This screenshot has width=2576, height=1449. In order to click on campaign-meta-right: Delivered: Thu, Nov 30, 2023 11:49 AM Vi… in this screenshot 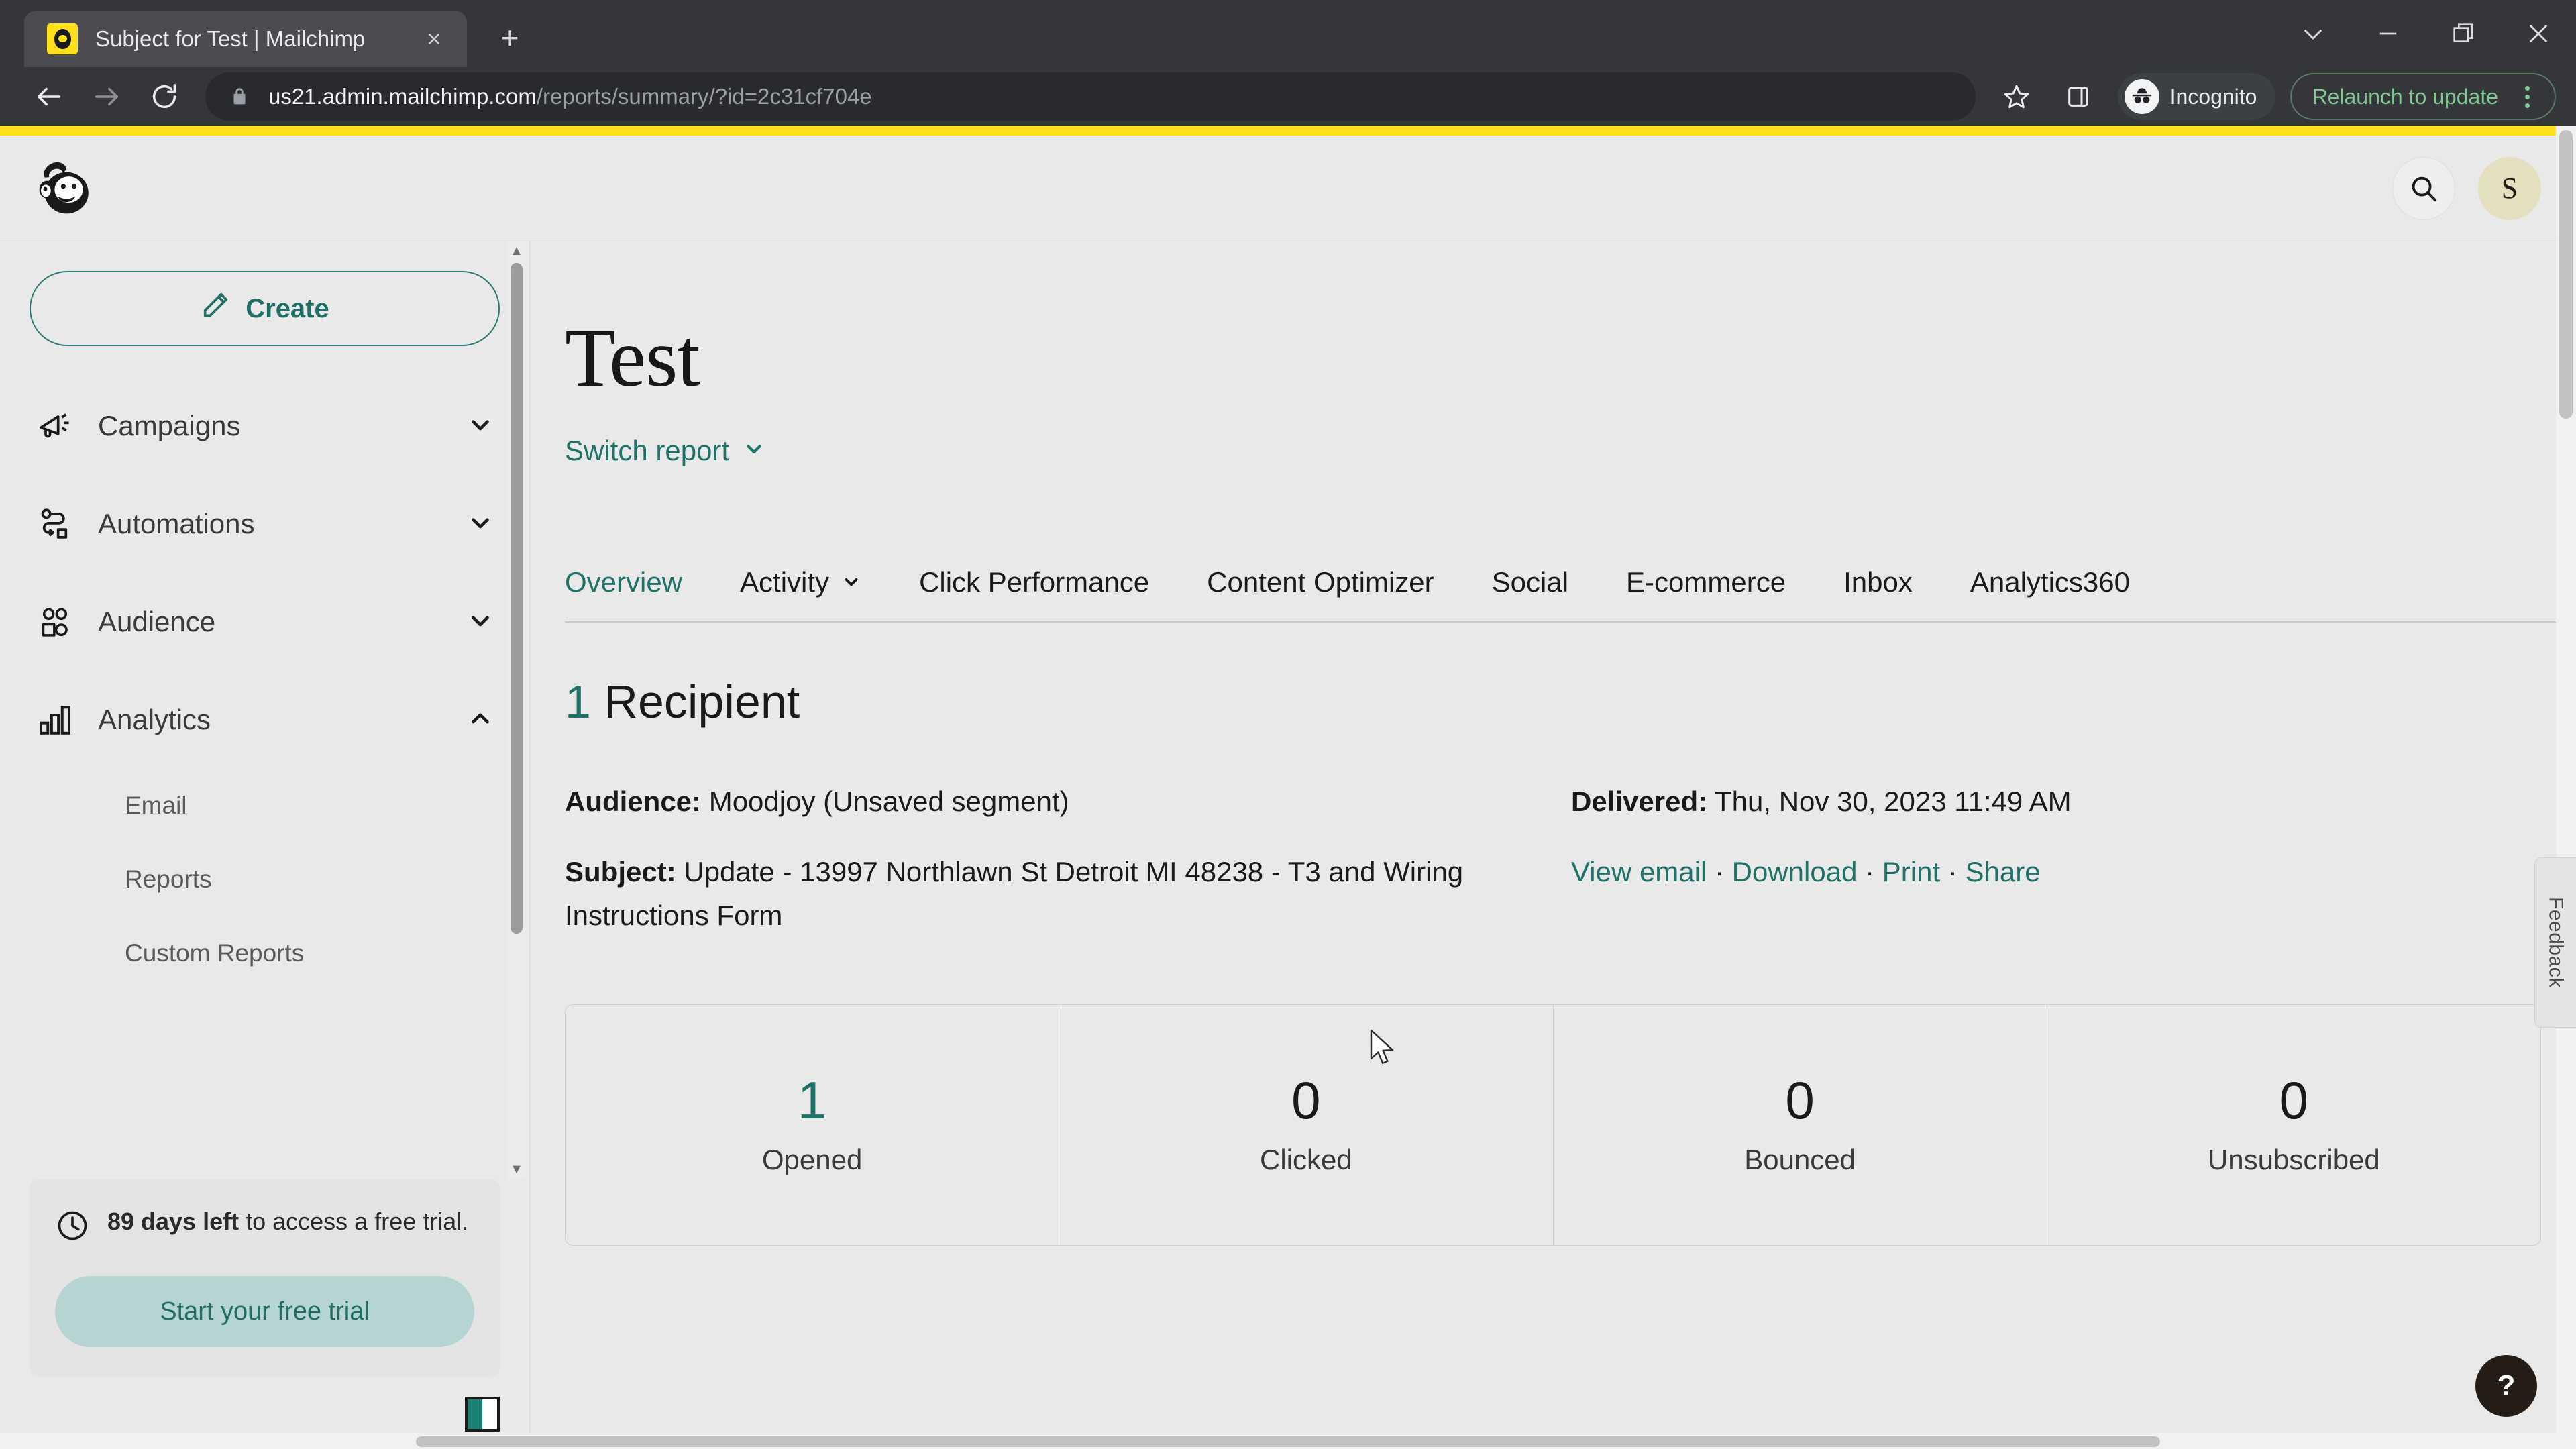, I will do `click(1821, 858)`.